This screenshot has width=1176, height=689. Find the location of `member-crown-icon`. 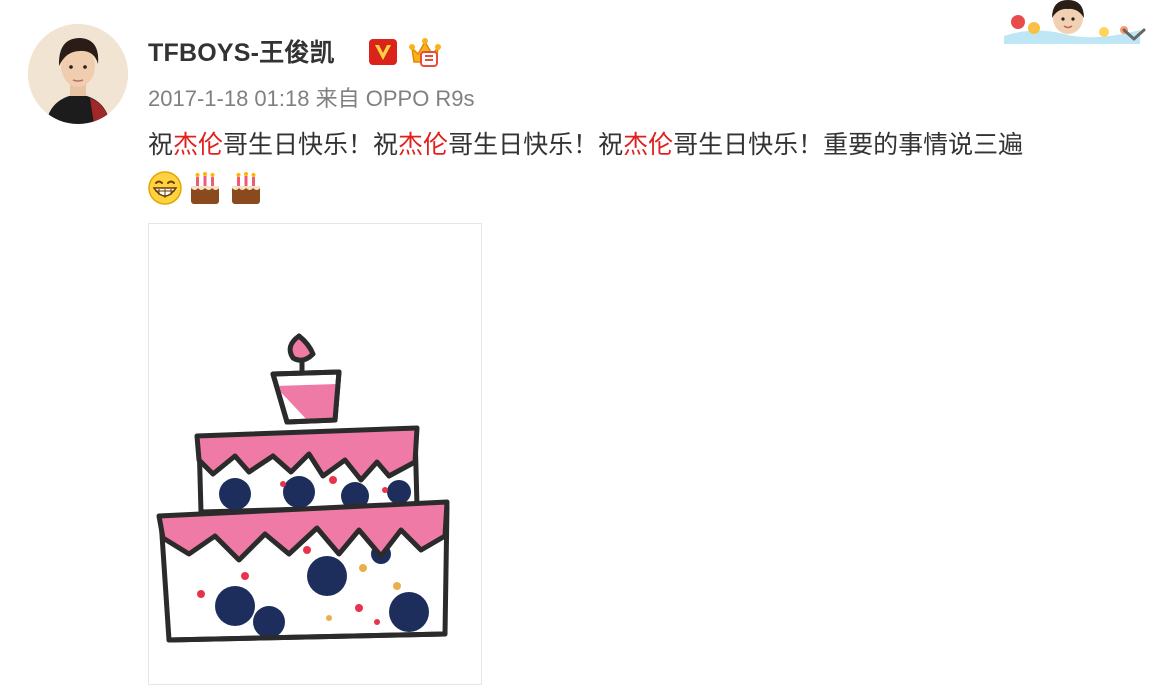

member-crown-icon is located at coordinates (425, 52).